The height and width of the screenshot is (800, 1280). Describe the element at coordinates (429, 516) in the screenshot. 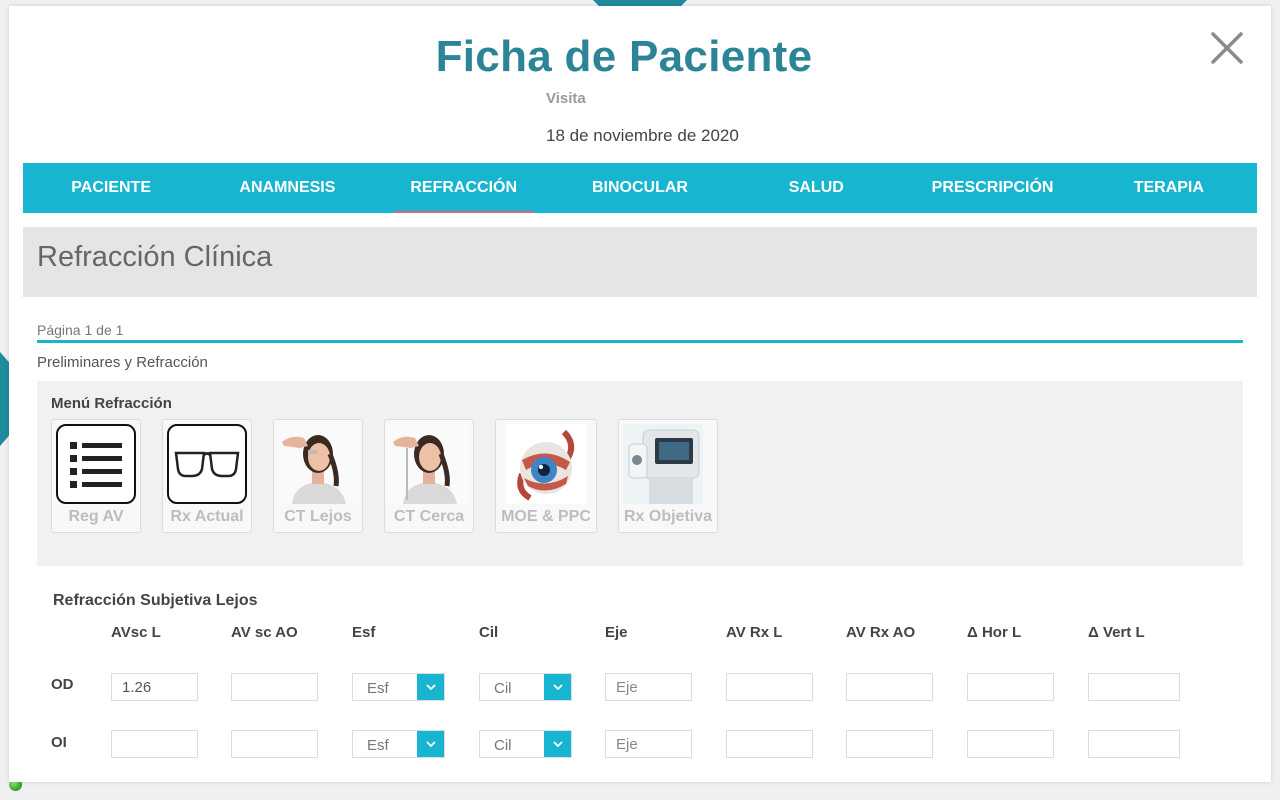

I see `menu-item-label: CT Cerca` at that location.